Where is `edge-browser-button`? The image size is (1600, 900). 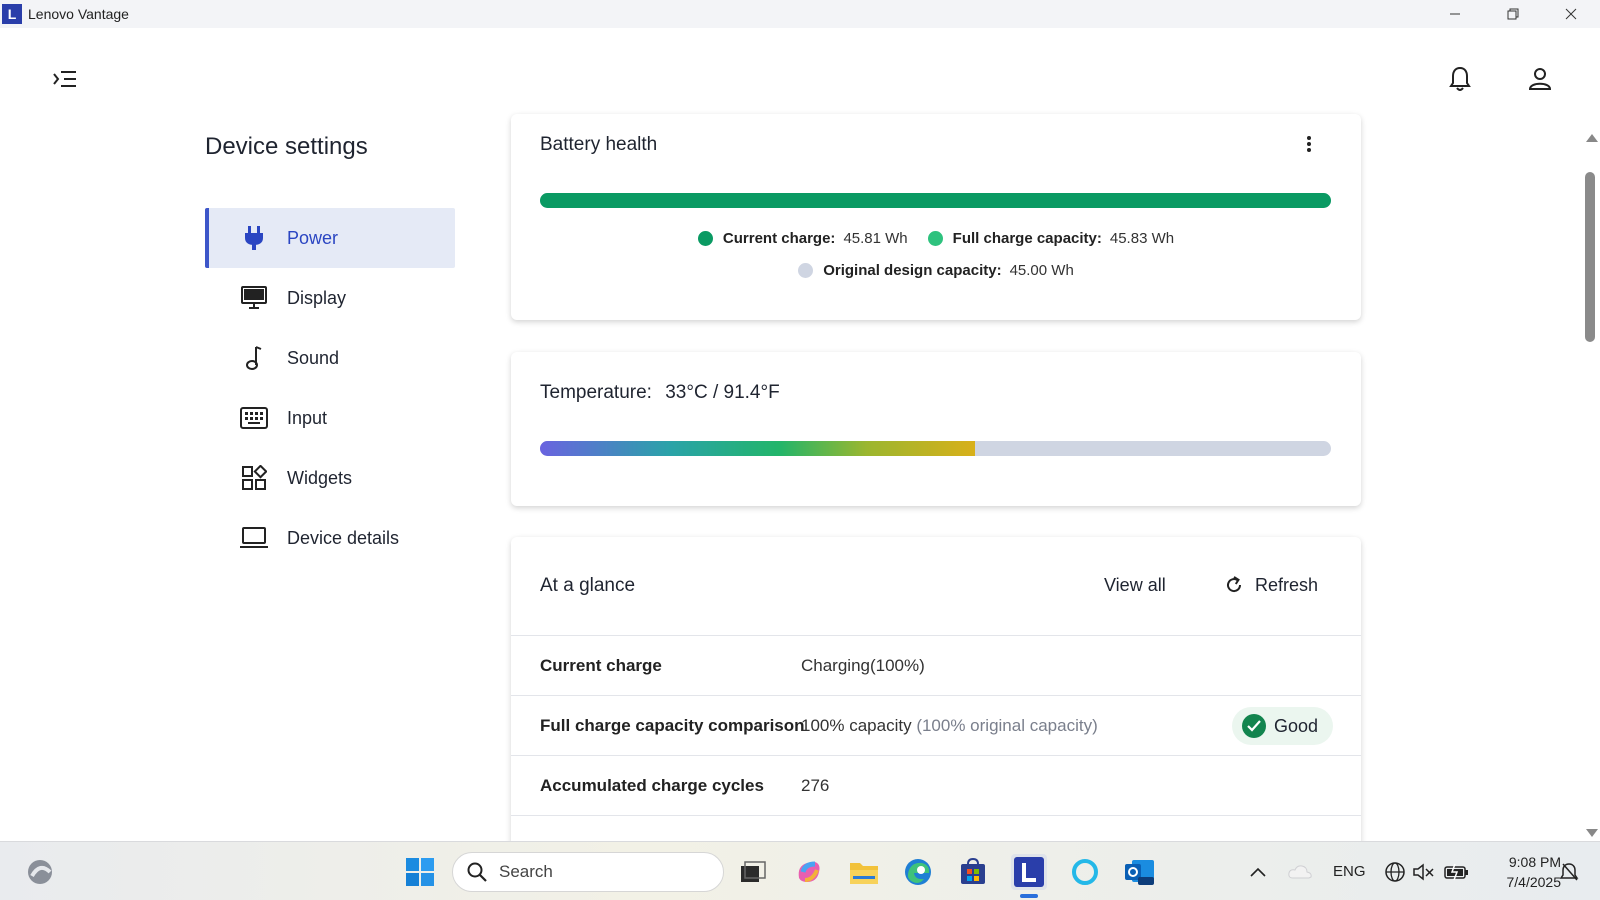
edge-browser-button is located at coordinates (918, 872).